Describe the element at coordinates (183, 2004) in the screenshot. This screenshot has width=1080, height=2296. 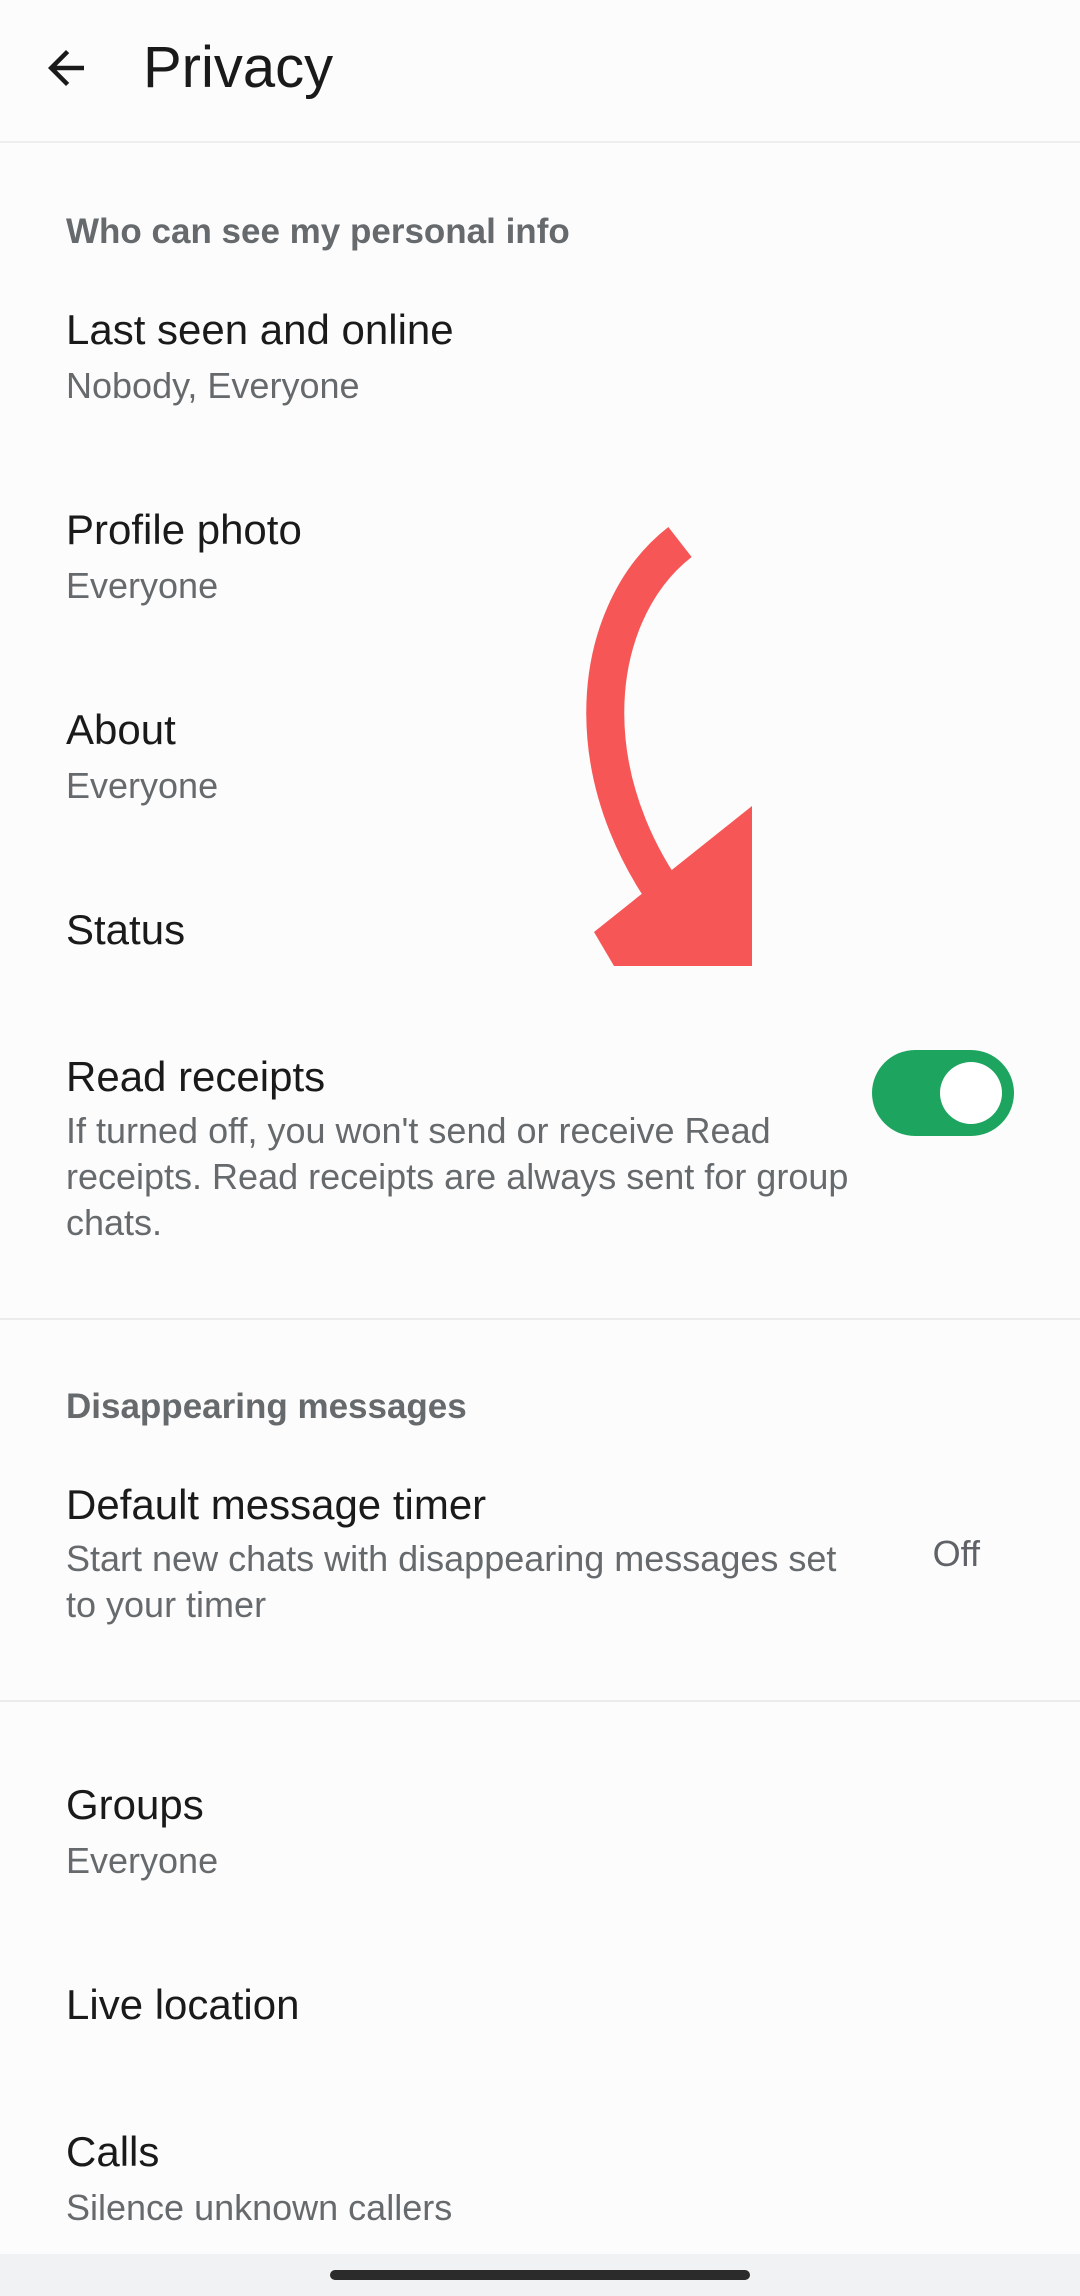
I see `item-title: Live location` at that location.